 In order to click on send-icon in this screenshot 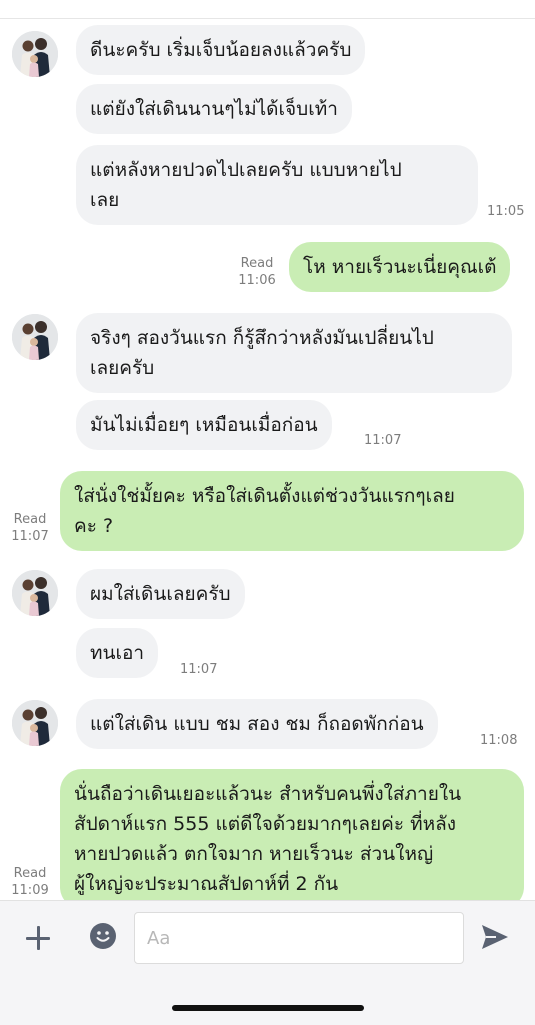, I will do `click(495, 937)`.